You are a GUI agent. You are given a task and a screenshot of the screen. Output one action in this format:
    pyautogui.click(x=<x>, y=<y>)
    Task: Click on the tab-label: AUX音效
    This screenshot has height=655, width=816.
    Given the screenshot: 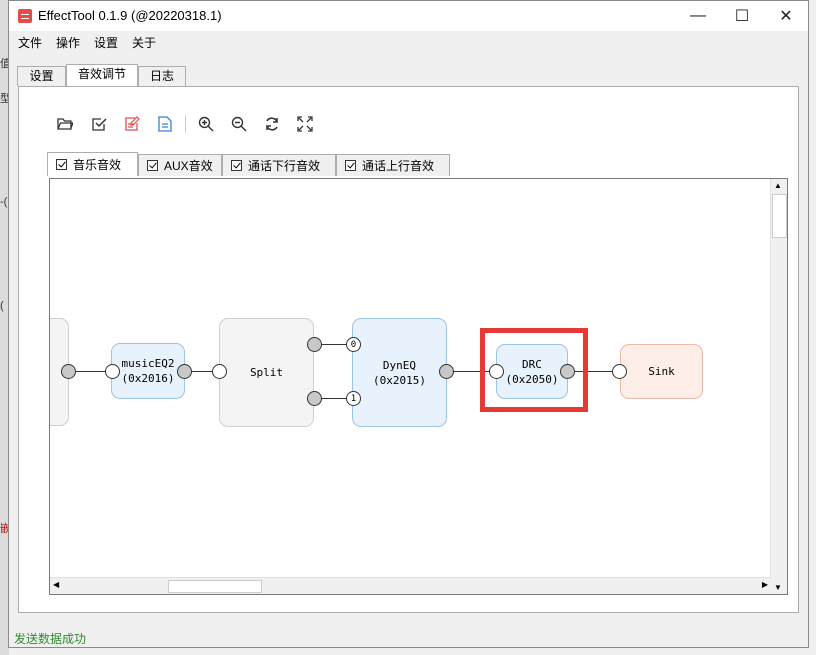 What is the action you would take?
    pyautogui.click(x=188, y=166)
    